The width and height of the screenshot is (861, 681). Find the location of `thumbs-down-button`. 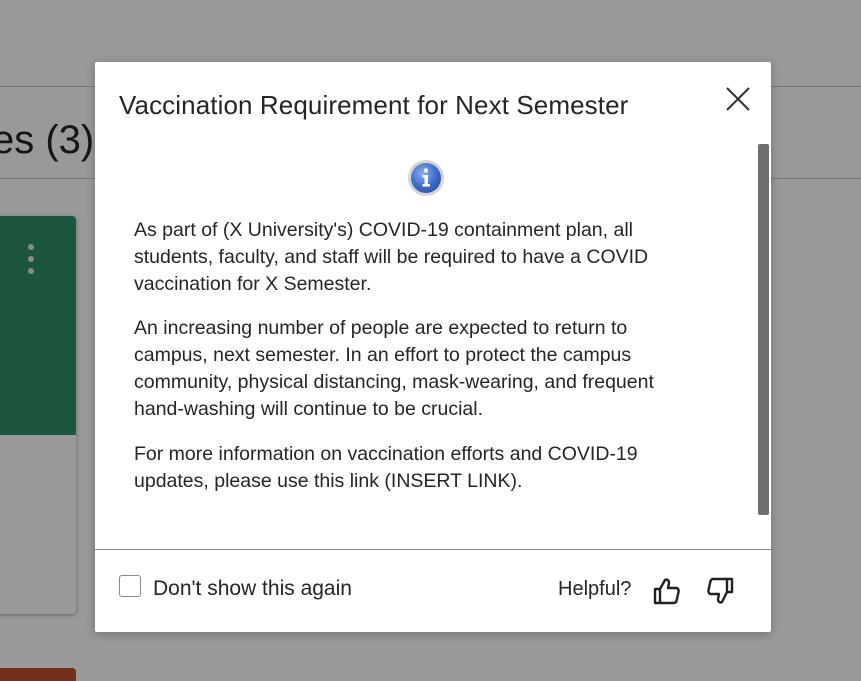

thumbs-down-button is located at coordinates (720, 591).